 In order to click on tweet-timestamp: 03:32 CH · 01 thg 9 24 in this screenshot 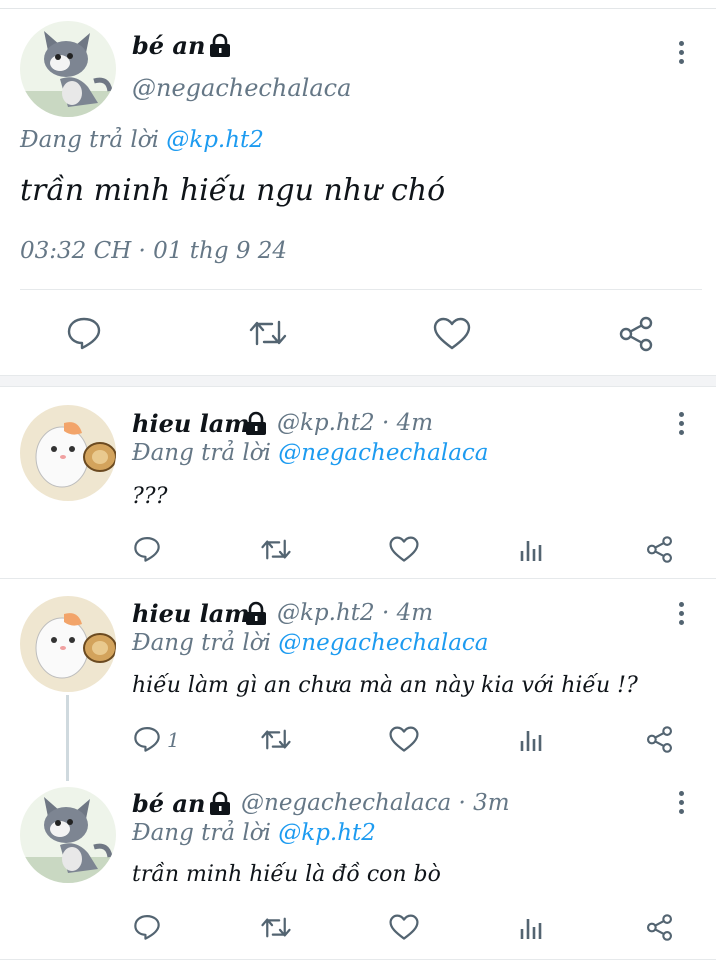, I will do `click(154, 251)`.